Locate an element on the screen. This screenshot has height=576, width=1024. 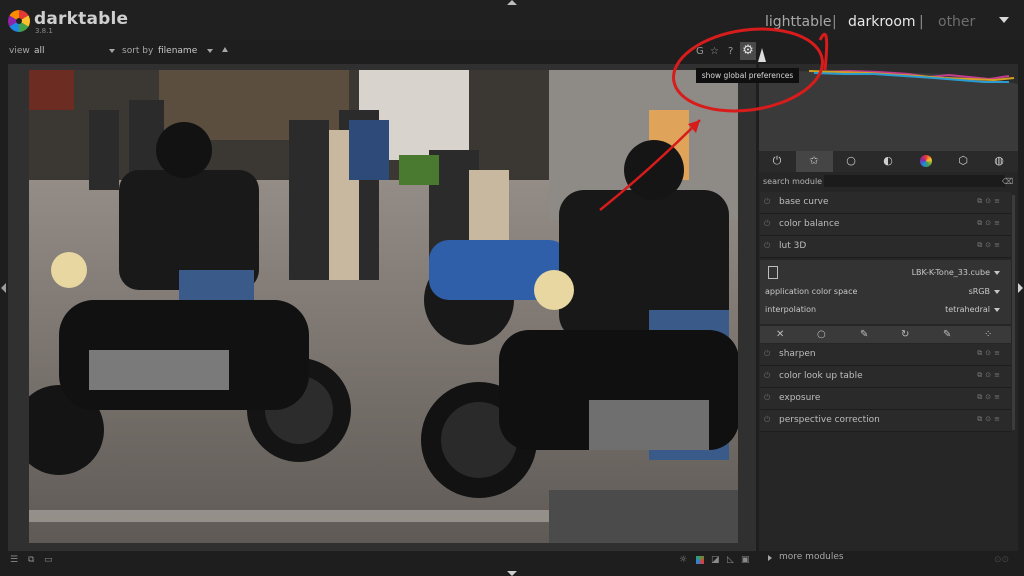
view-darkroom: darkroom is located at coordinates (882, 22).